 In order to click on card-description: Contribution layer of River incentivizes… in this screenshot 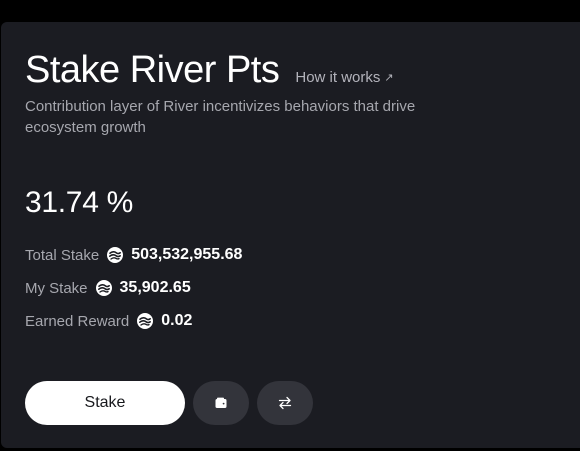, I will do `click(220, 117)`.